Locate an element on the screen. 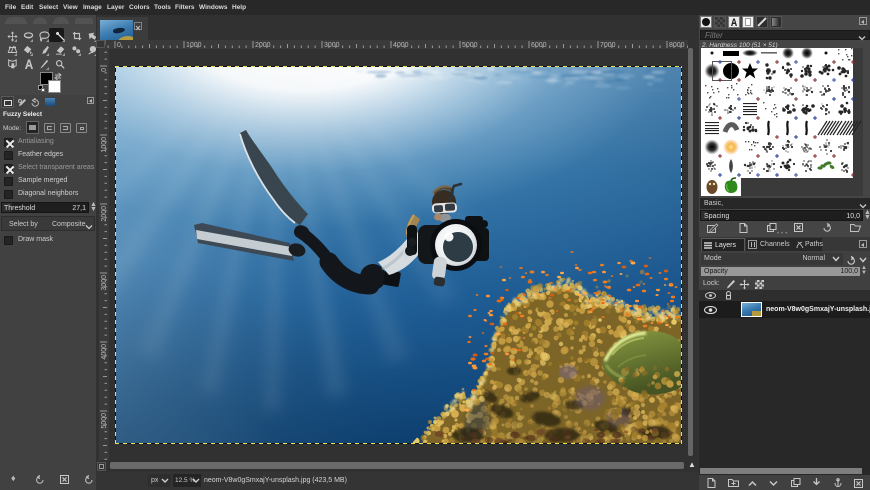 This screenshot has width=870, height=490. svg-text: 8000 is located at coordinates (677, 45).